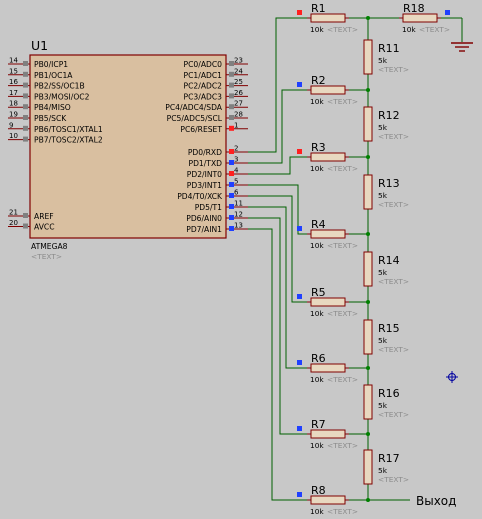 The image size is (482, 519). Describe the element at coordinates (452, 377) in the screenshot. I see `crosshair-cursor-icon` at that location.